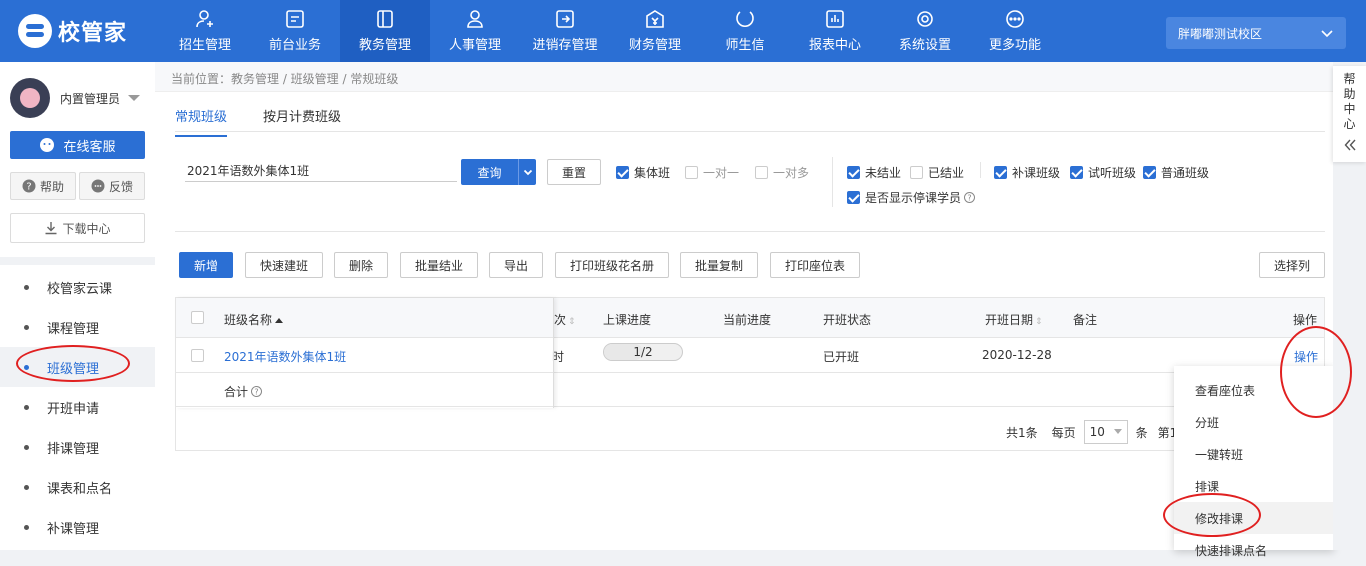  Describe the element at coordinates (77, 261) in the screenshot. I see `sidebar-divider` at that location.